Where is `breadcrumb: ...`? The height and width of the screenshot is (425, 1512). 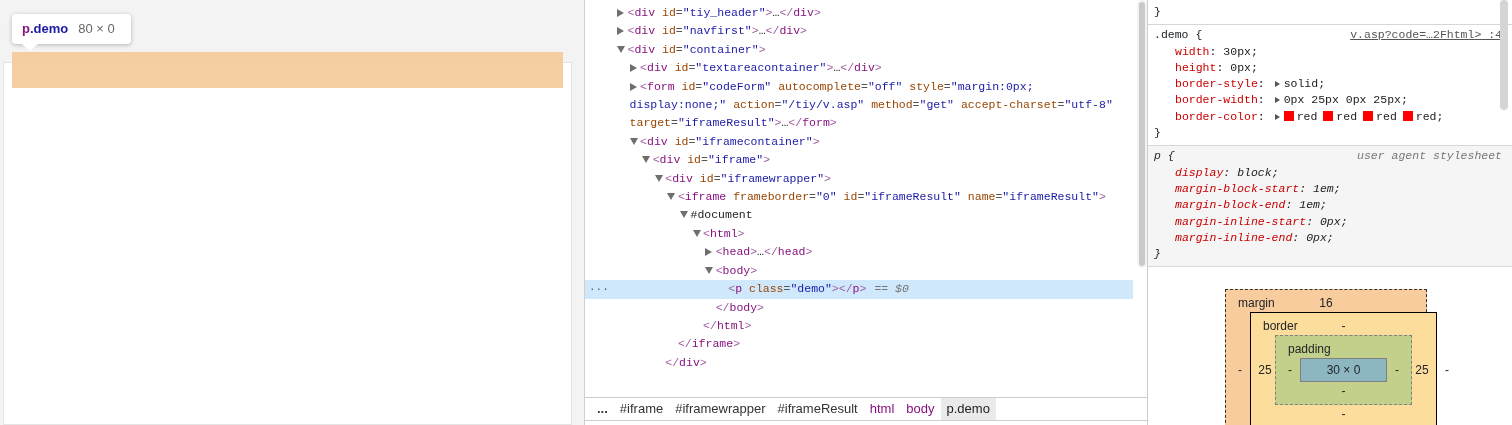
breadcrumb: ... is located at coordinates (602, 409).